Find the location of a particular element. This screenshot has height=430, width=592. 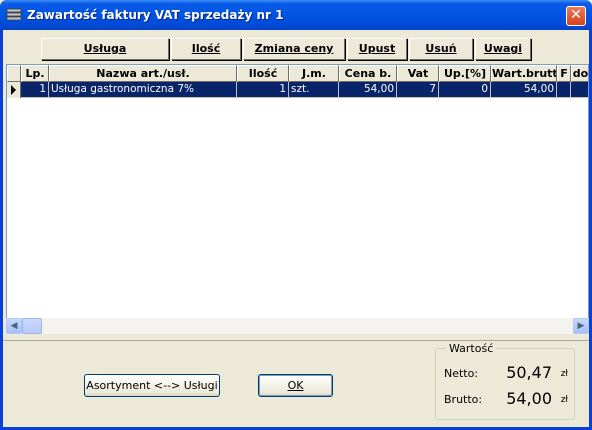

upust-button: Upust is located at coordinates (377, 49).